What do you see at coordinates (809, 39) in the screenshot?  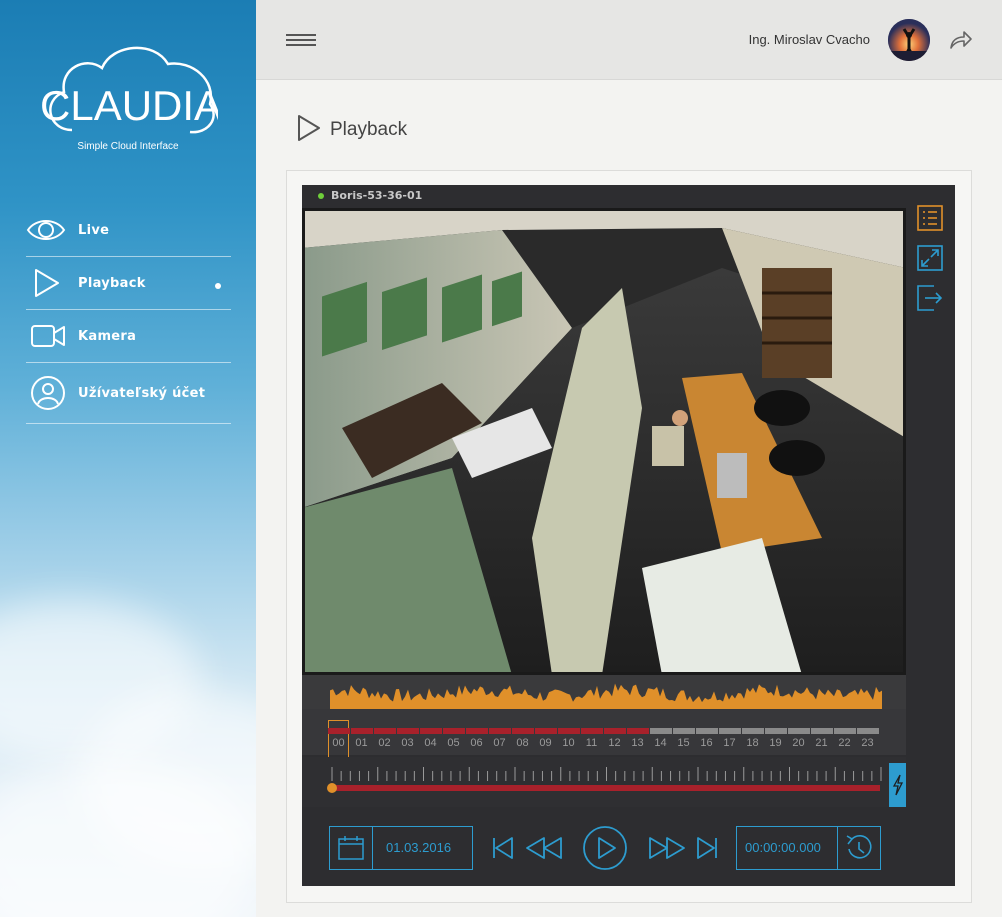 I see `user-name: Ing. Miroslav Cvacho` at bounding box center [809, 39].